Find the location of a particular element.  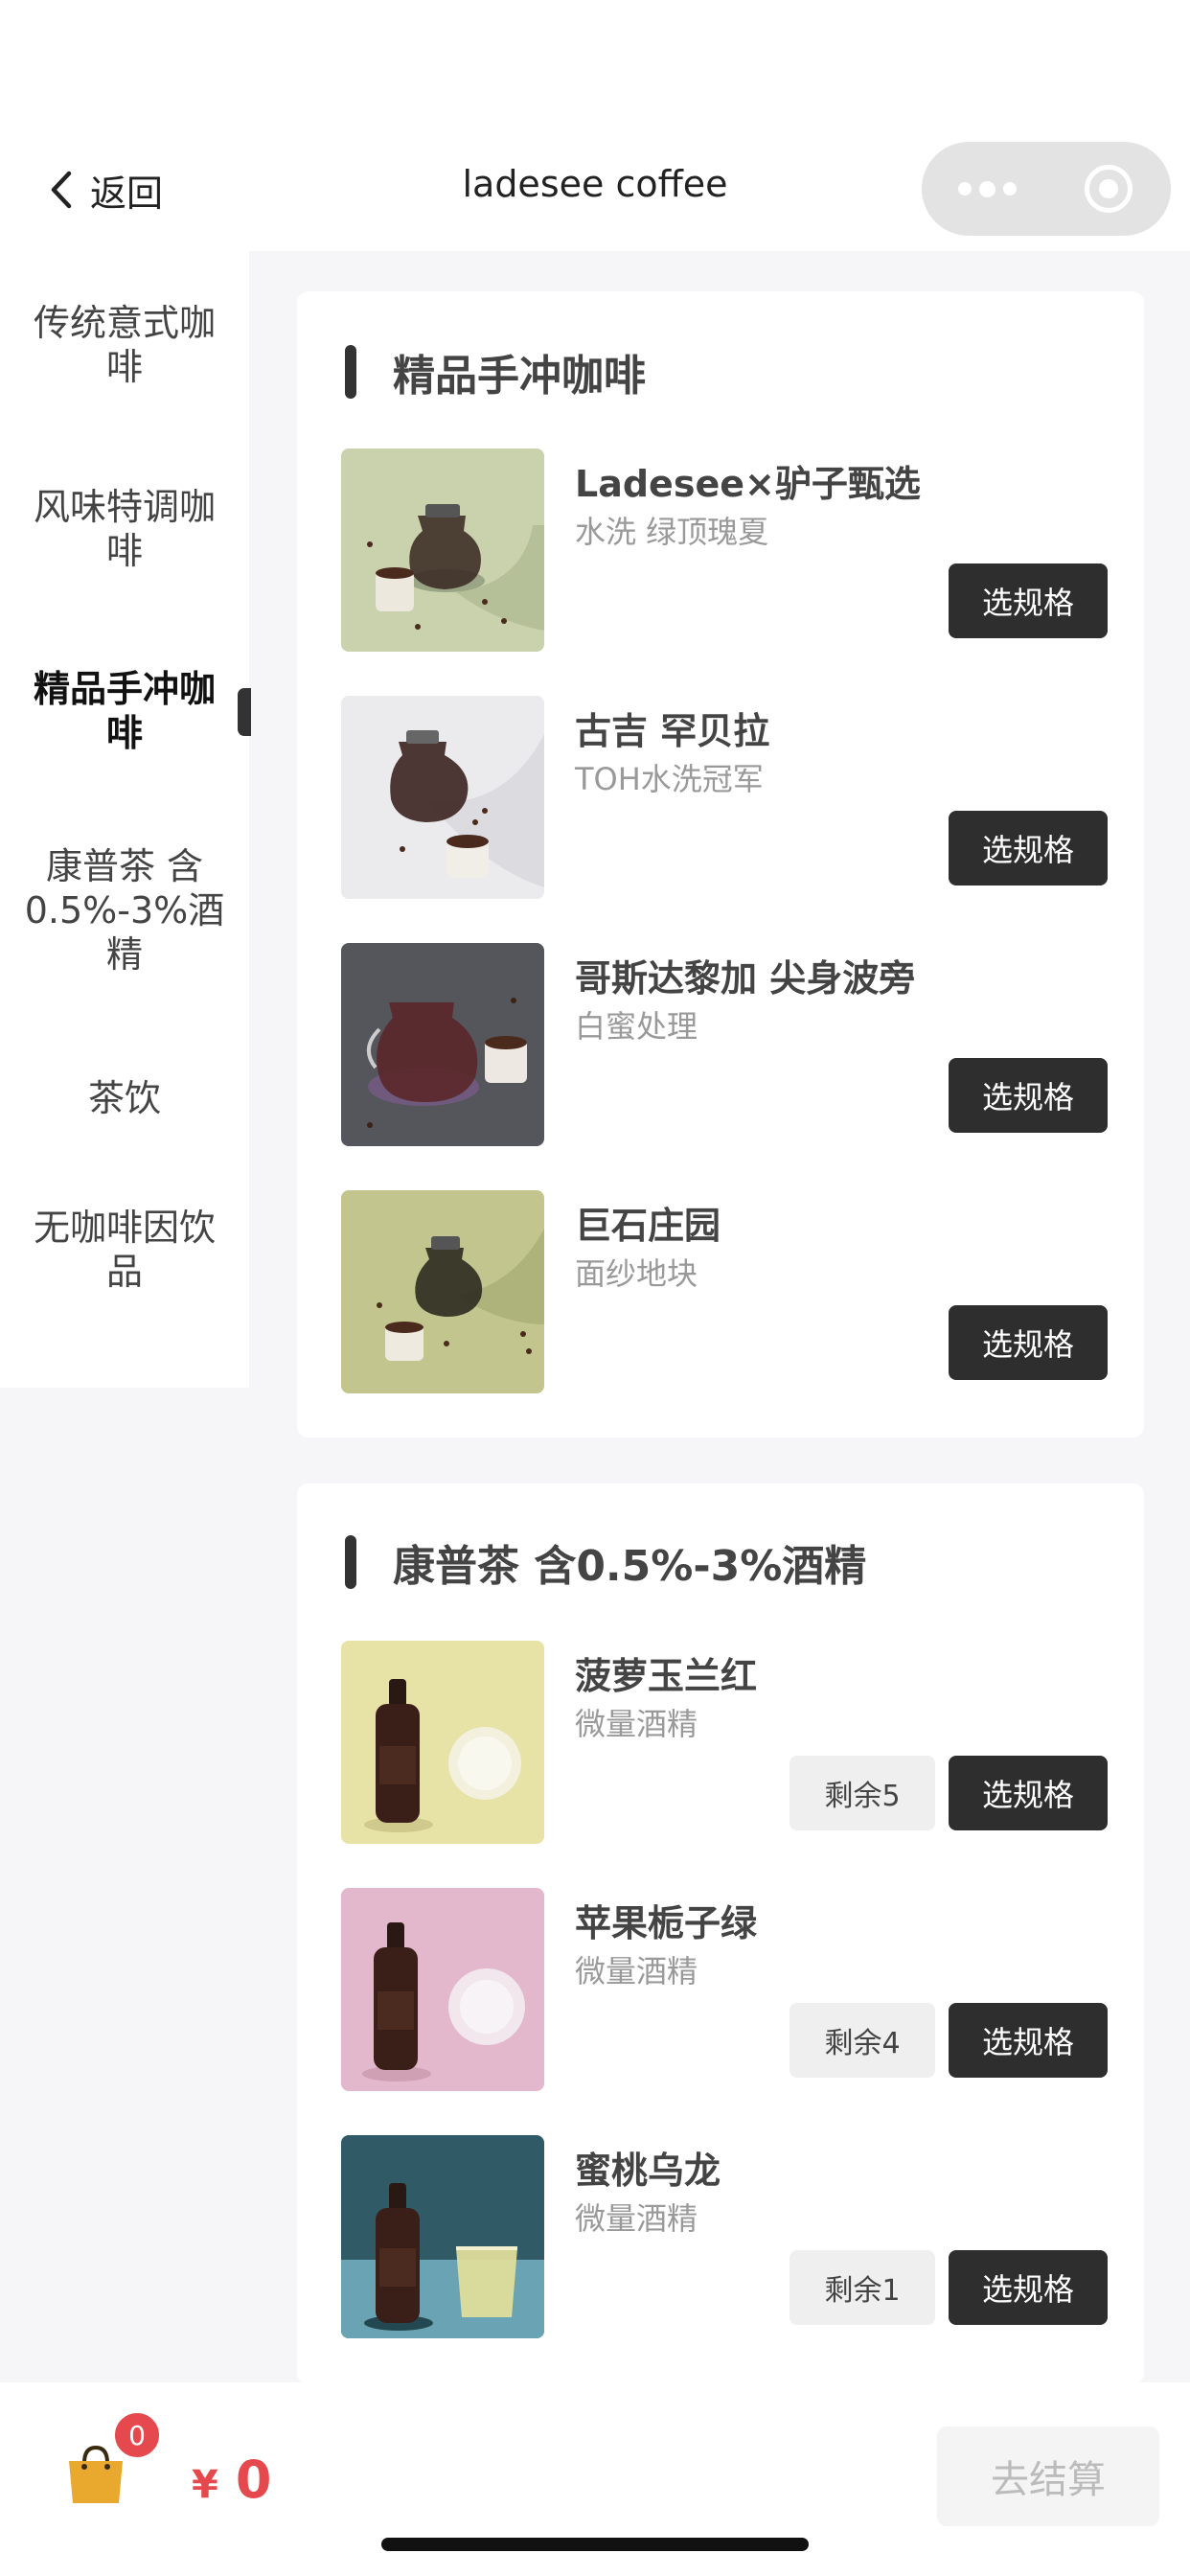

total-amount: 0 is located at coordinates (254, 2480).